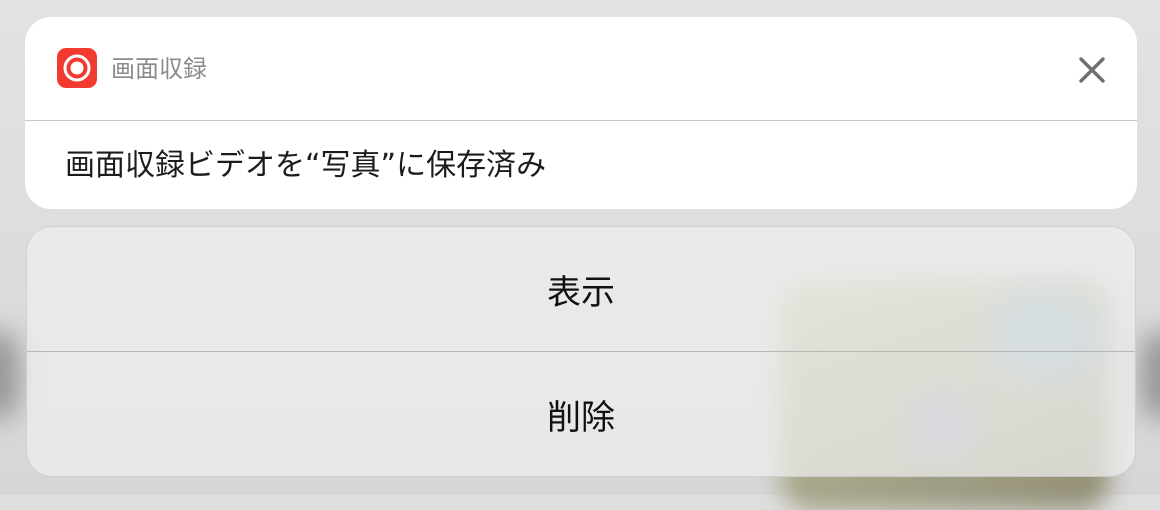 This screenshot has width=1160, height=510. What do you see at coordinates (306, 165) in the screenshot?
I see `notification-message: 画面収録ビデオを“写真”に保存済み` at bounding box center [306, 165].